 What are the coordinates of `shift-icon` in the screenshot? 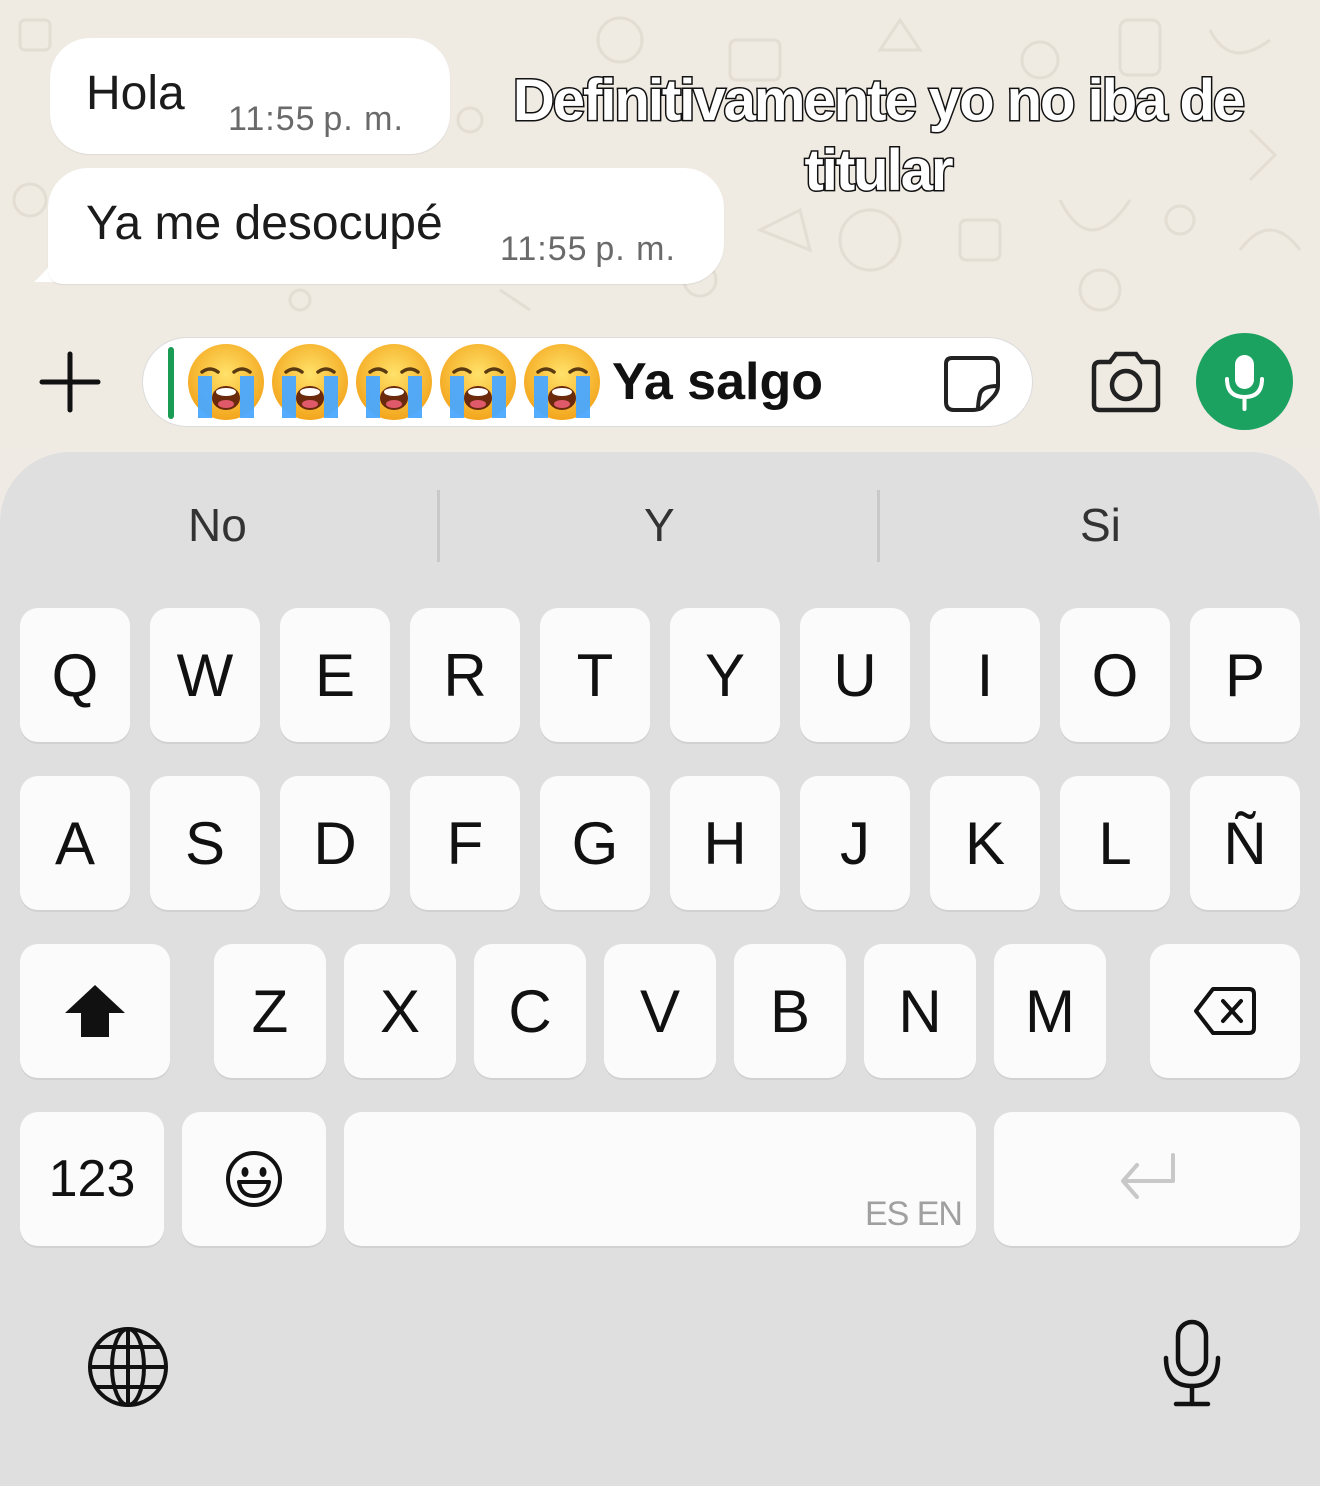 It's located at (95, 1011).